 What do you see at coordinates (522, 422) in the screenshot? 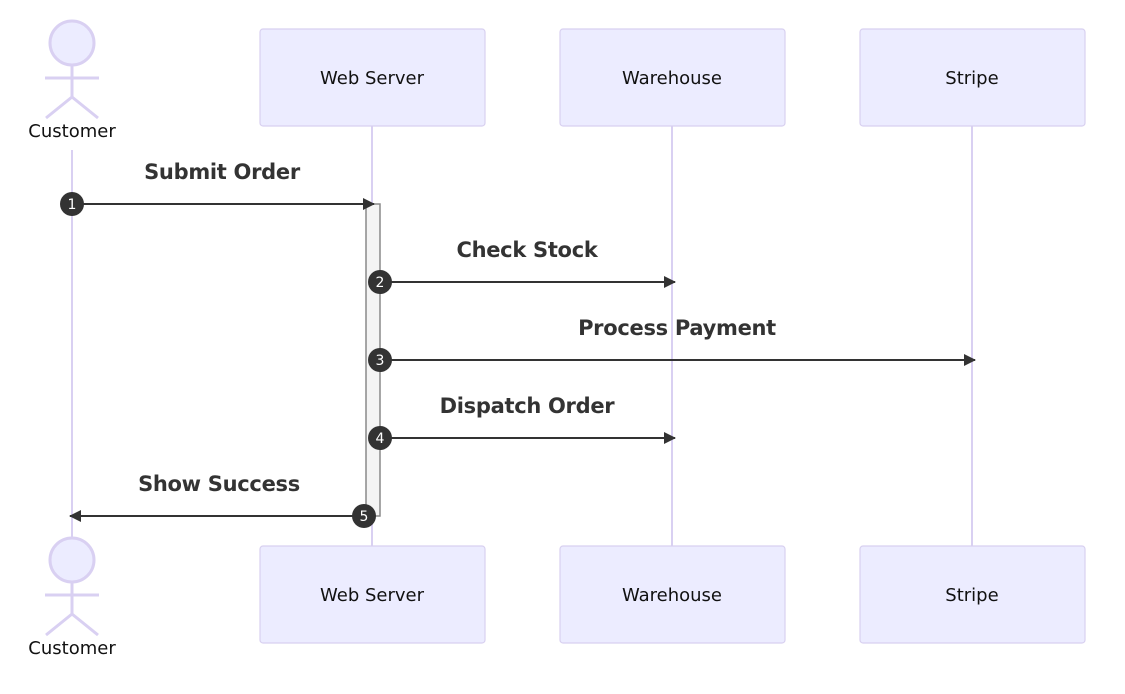
I see `message-dispatch-order: Dispatch Order 4` at bounding box center [522, 422].